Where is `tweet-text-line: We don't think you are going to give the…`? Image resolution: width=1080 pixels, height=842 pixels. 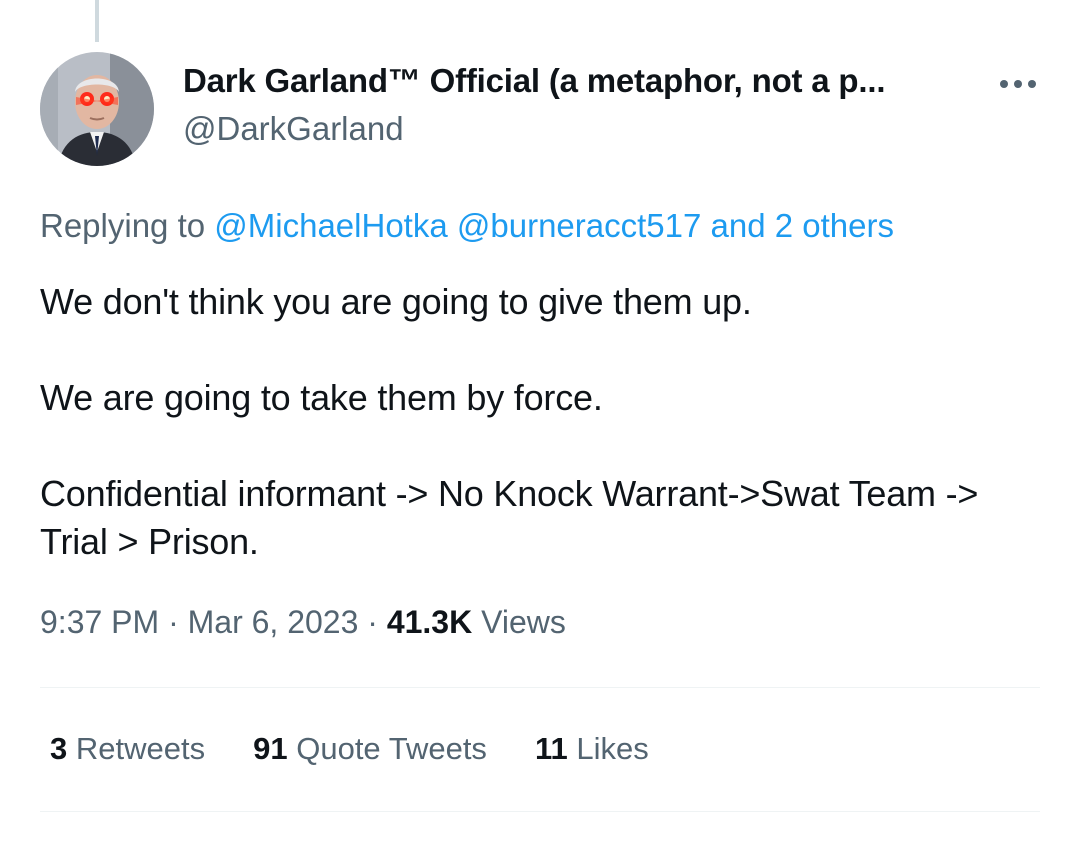
tweet-text-line: We don't think you are going to give the… is located at coordinates (396, 301).